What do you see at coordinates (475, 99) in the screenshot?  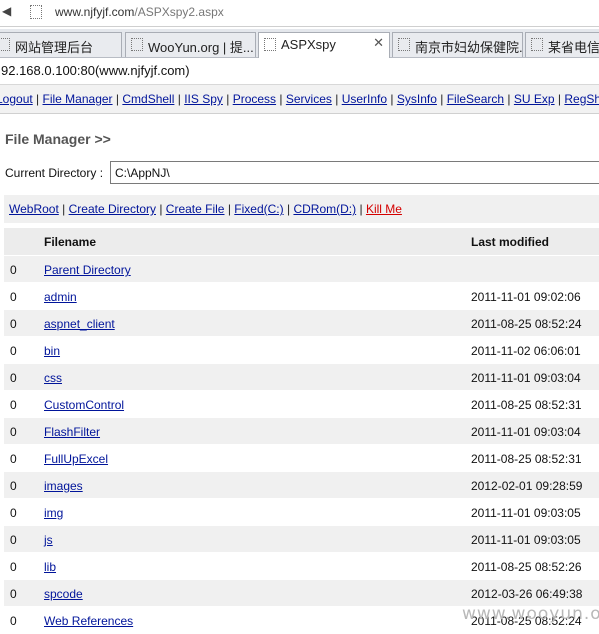 I see `menu-link-filesearch: FileSearch` at bounding box center [475, 99].